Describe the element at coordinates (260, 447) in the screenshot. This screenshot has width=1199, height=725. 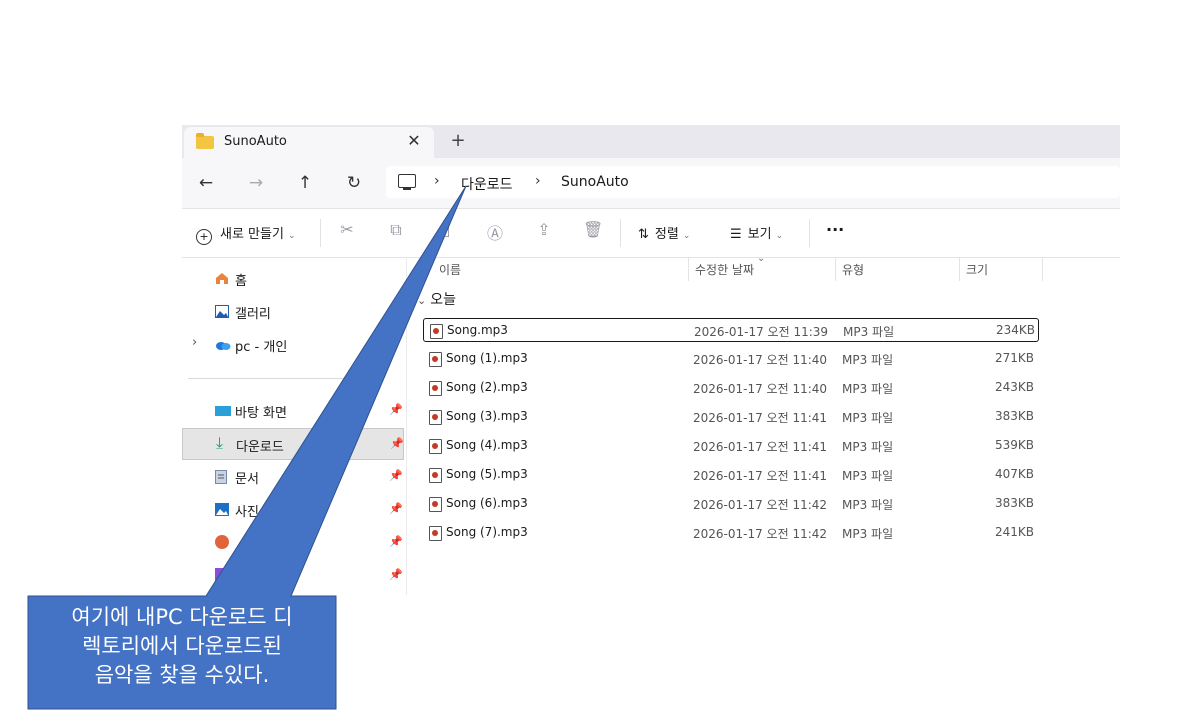
I see `sidebar-item-label: 다운로드` at that location.